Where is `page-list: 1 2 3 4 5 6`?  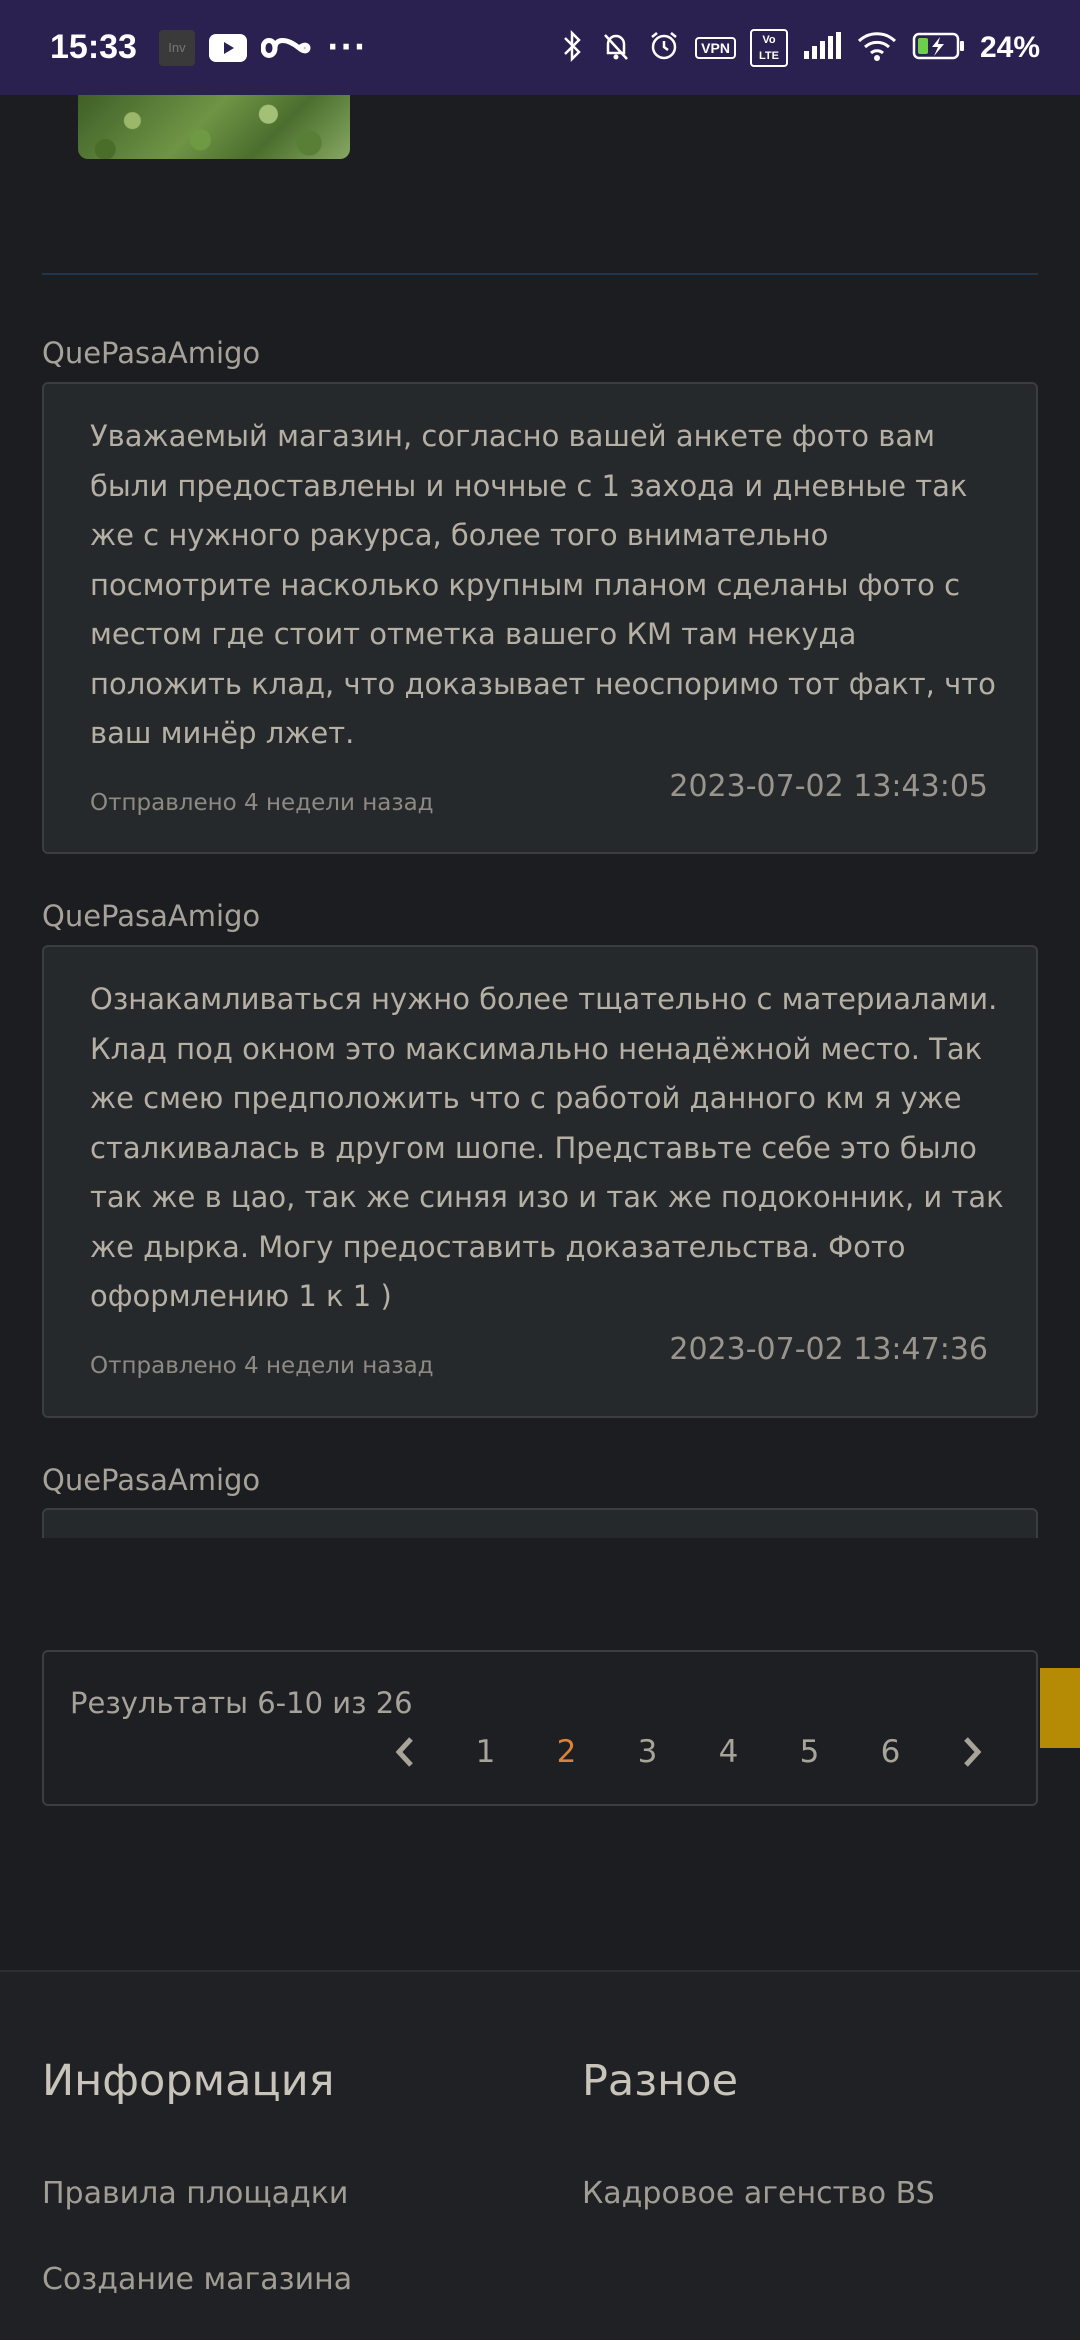 page-list: 1 2 3 4 5 6 is located at coordinates (688, 1752).